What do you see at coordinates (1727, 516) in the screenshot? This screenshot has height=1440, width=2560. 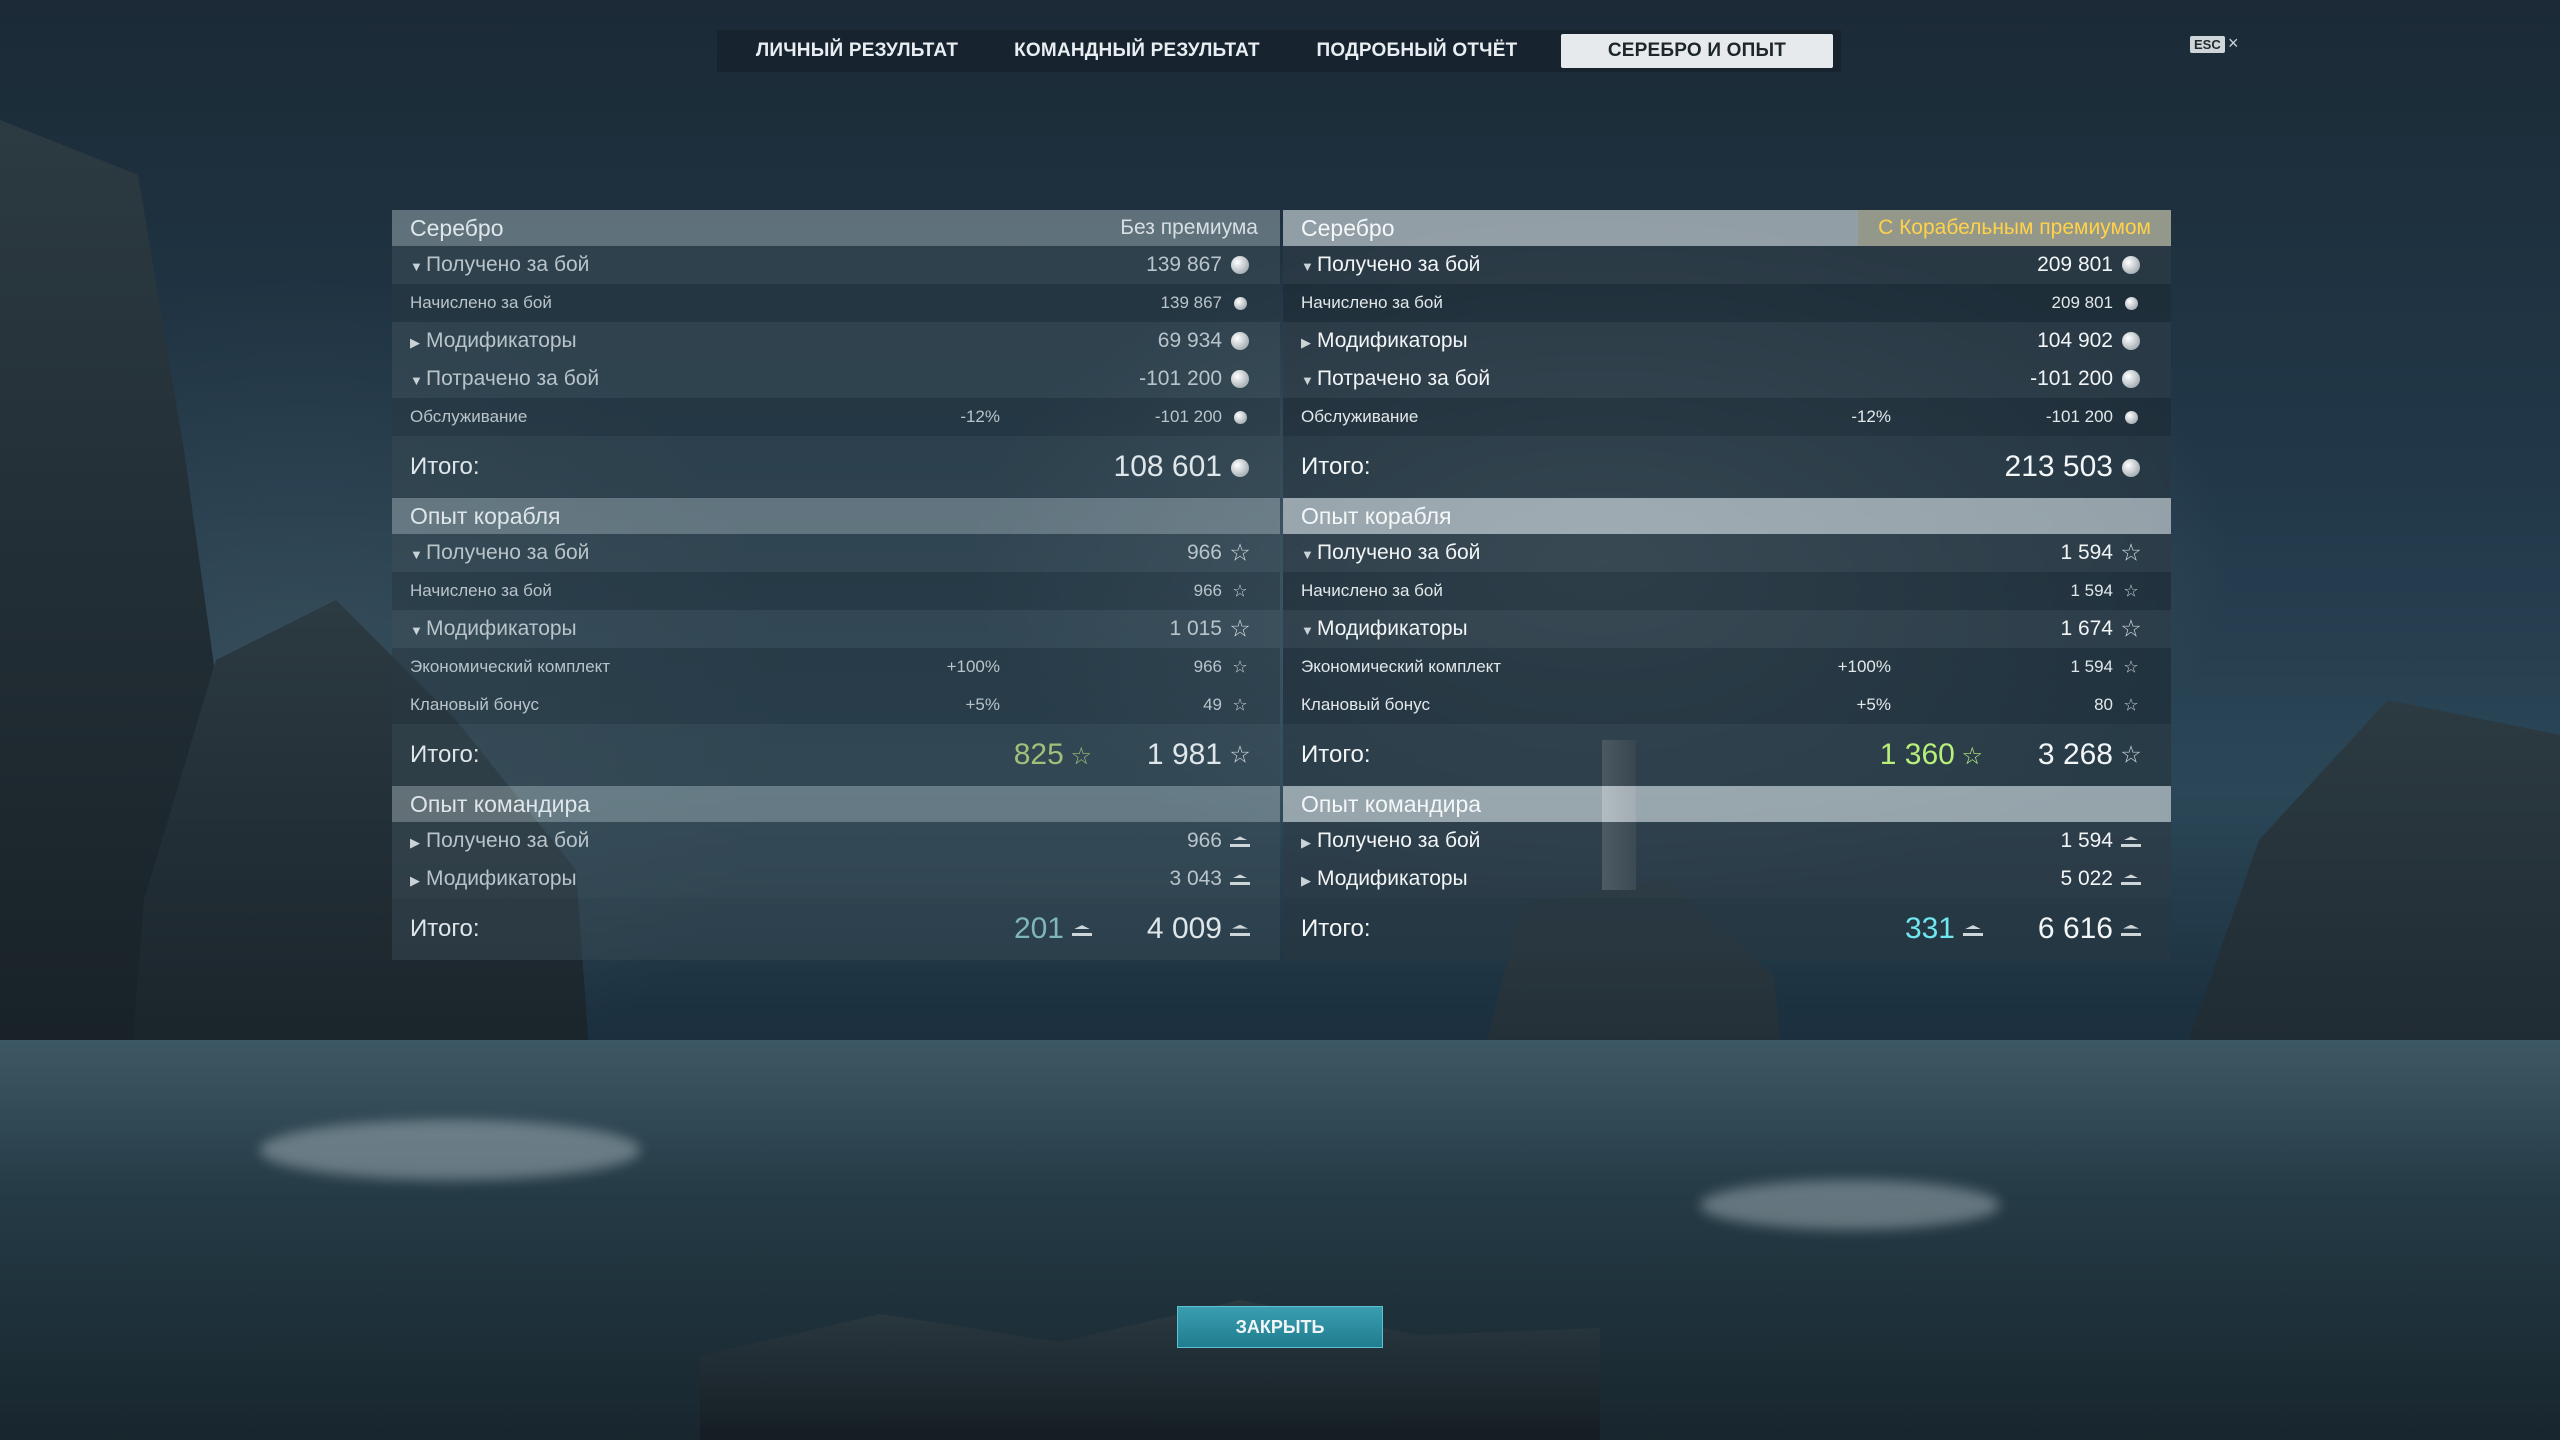 I see `section-header-ship-xp: Опыт корабля` at bounding box center [1727, 516].